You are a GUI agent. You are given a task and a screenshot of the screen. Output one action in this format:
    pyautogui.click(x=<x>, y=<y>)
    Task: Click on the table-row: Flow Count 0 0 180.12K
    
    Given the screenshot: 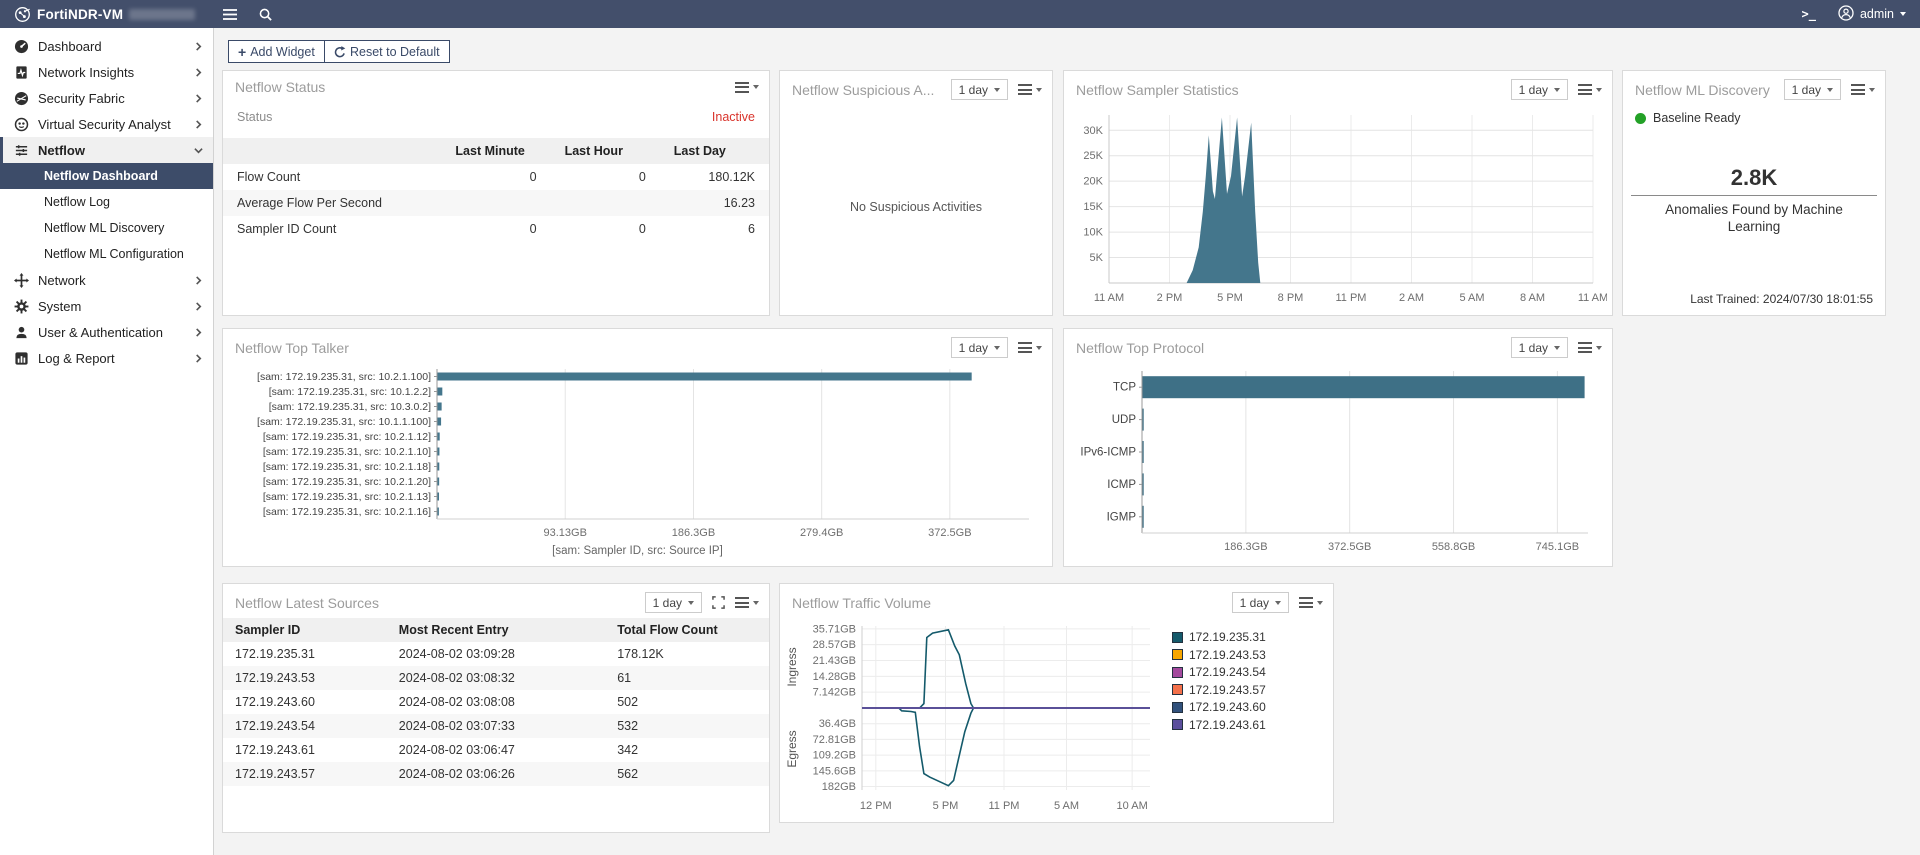 What is the action you would take?
    pyautogui.click(x=496, y=177)
    